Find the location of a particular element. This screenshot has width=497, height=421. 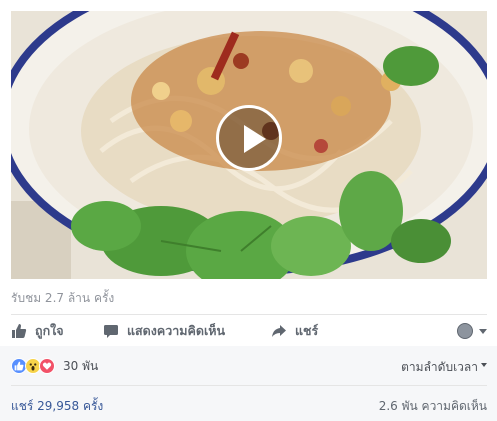

share-label: แชร์ is located at coordinates (307, 330).